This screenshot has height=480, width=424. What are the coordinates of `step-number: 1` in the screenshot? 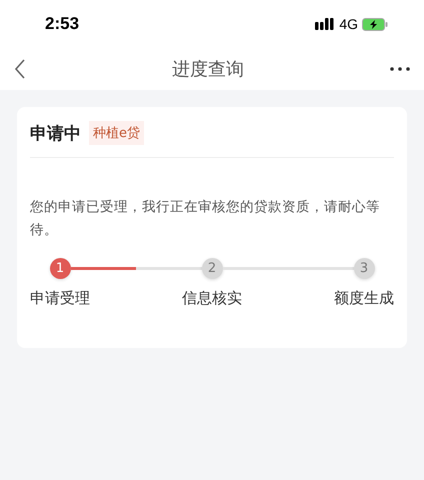 It's located at (60, 268).